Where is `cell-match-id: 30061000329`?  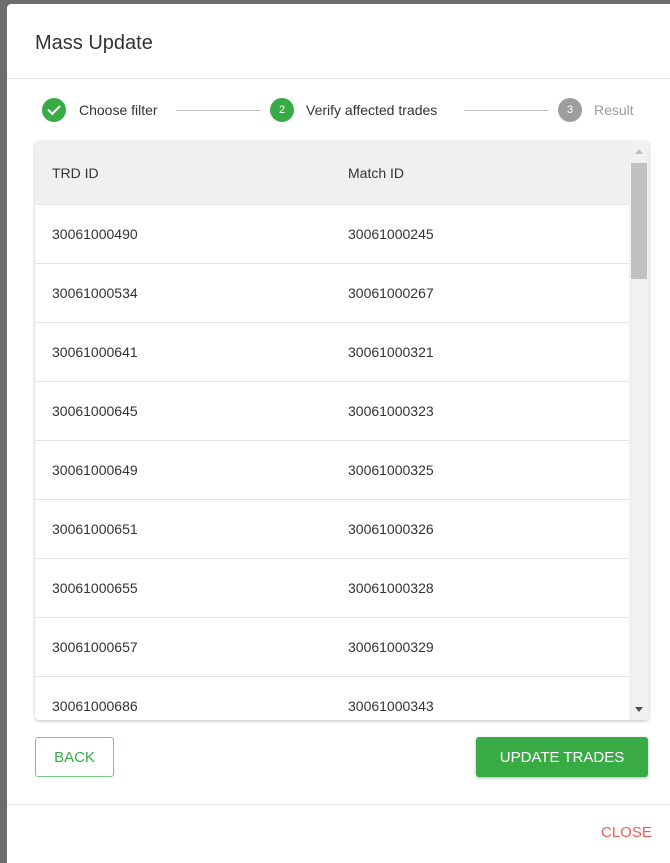
cell-match-id: 30061000329 is located at coordinates (391, 647).